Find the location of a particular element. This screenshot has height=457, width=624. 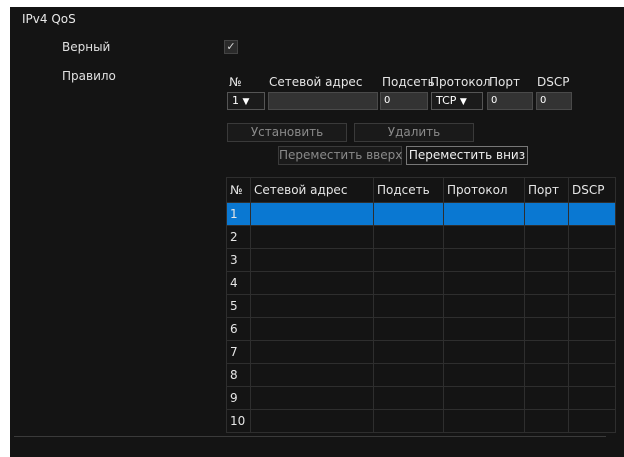

cell-no: 7 is located at coordinates (238, 352).